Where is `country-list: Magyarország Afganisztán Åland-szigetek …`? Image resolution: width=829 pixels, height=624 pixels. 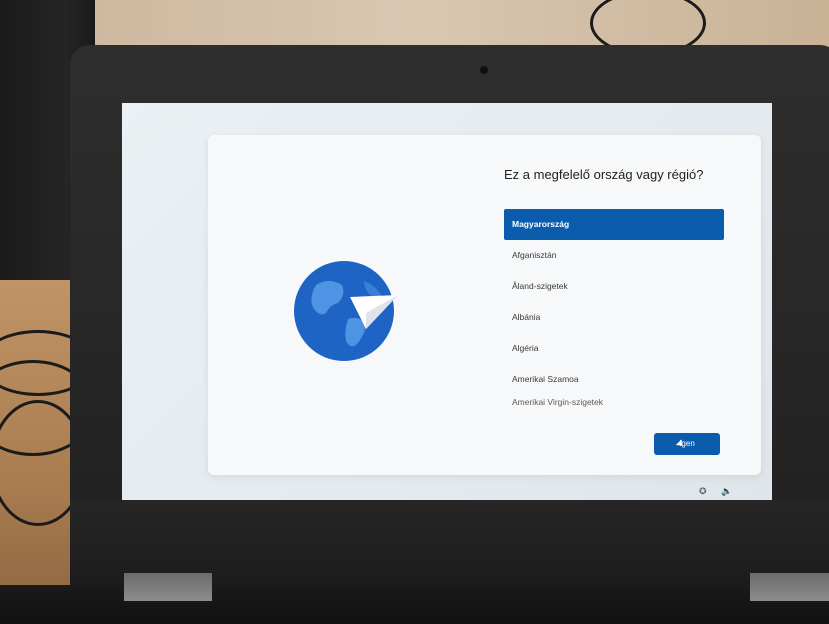
country-list: Magyarország Afganisztán Åland-szigetek … is located at coordinates (614, 314).